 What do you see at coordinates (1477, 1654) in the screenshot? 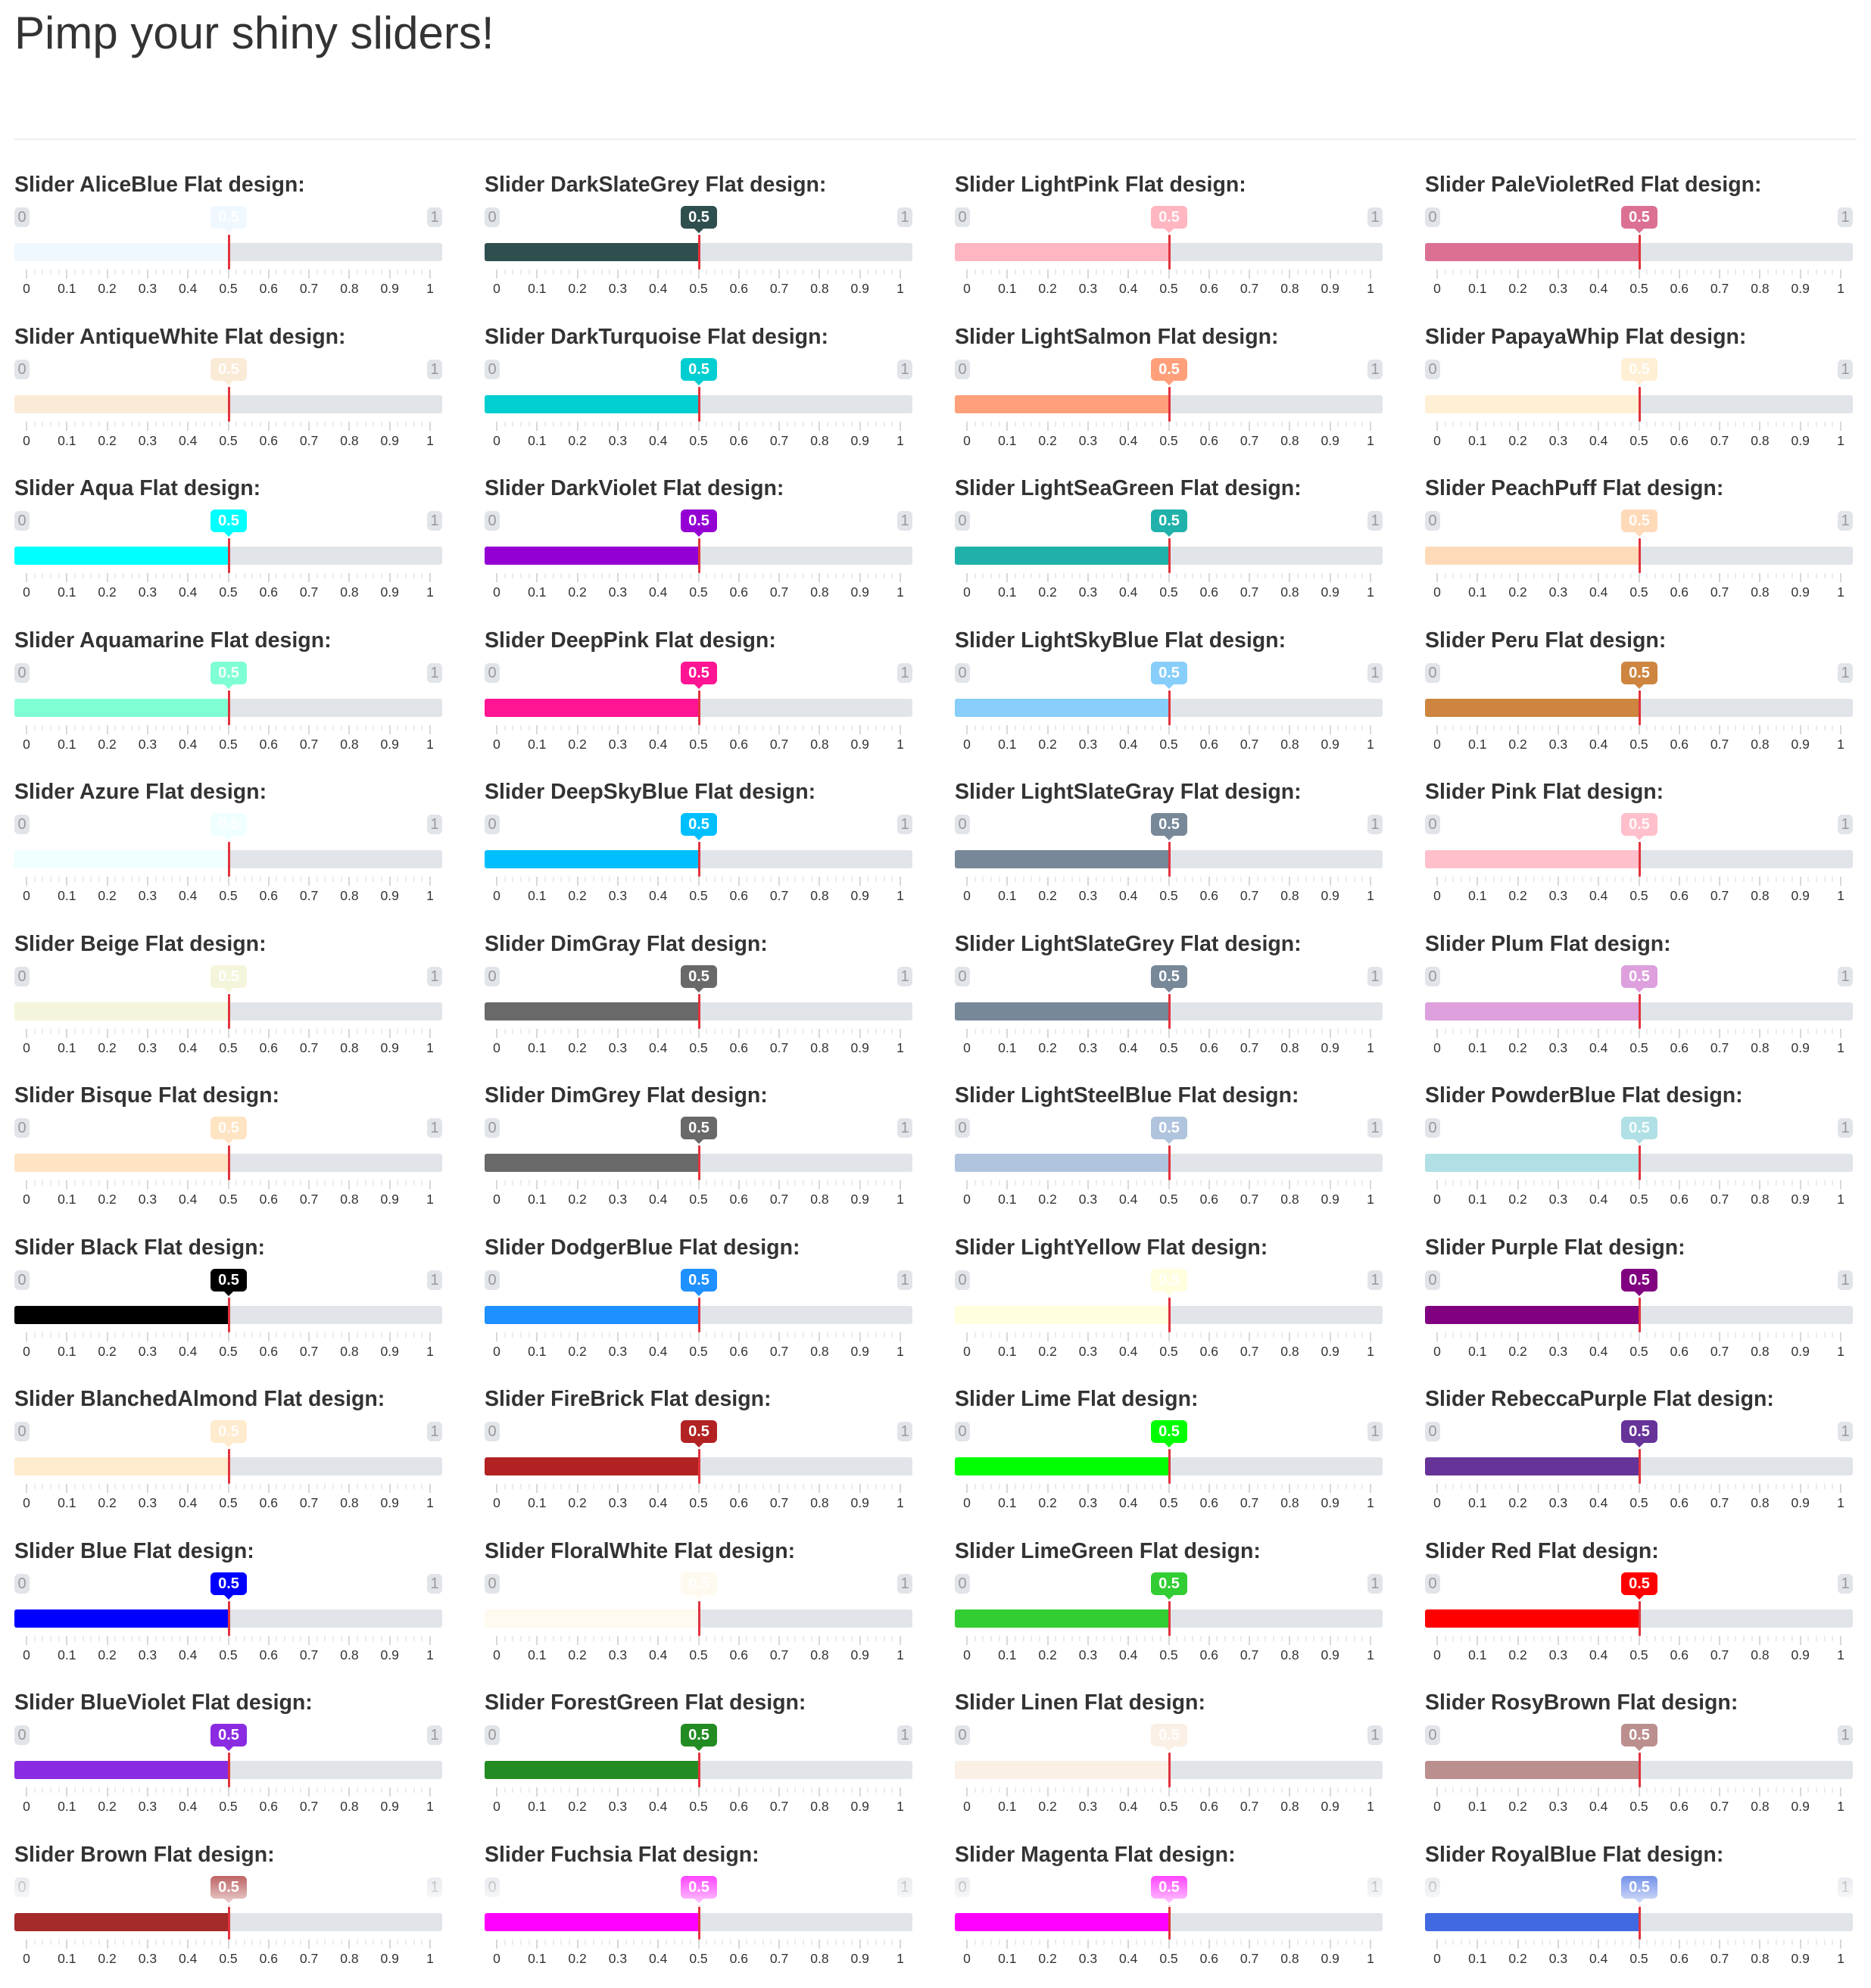
I see `scale-tick-label: 0.1` at bounding box center [1477, 1654].